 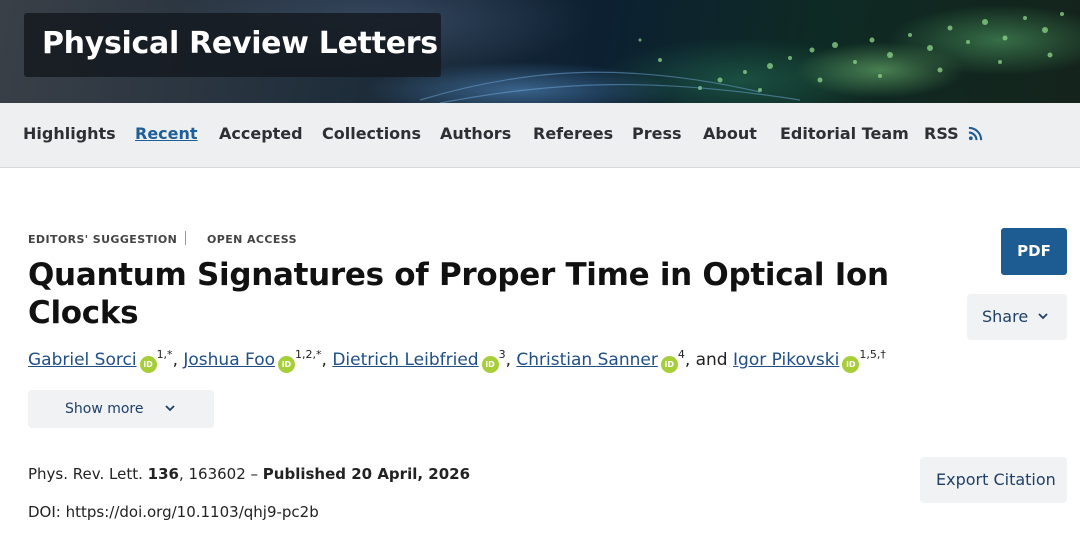 What do you see at coordinates (103, 239) in the screenshot?
I see `tag-editors-suggestion: EDITORS' SUGGESTION` at bounding box center [103, 239].